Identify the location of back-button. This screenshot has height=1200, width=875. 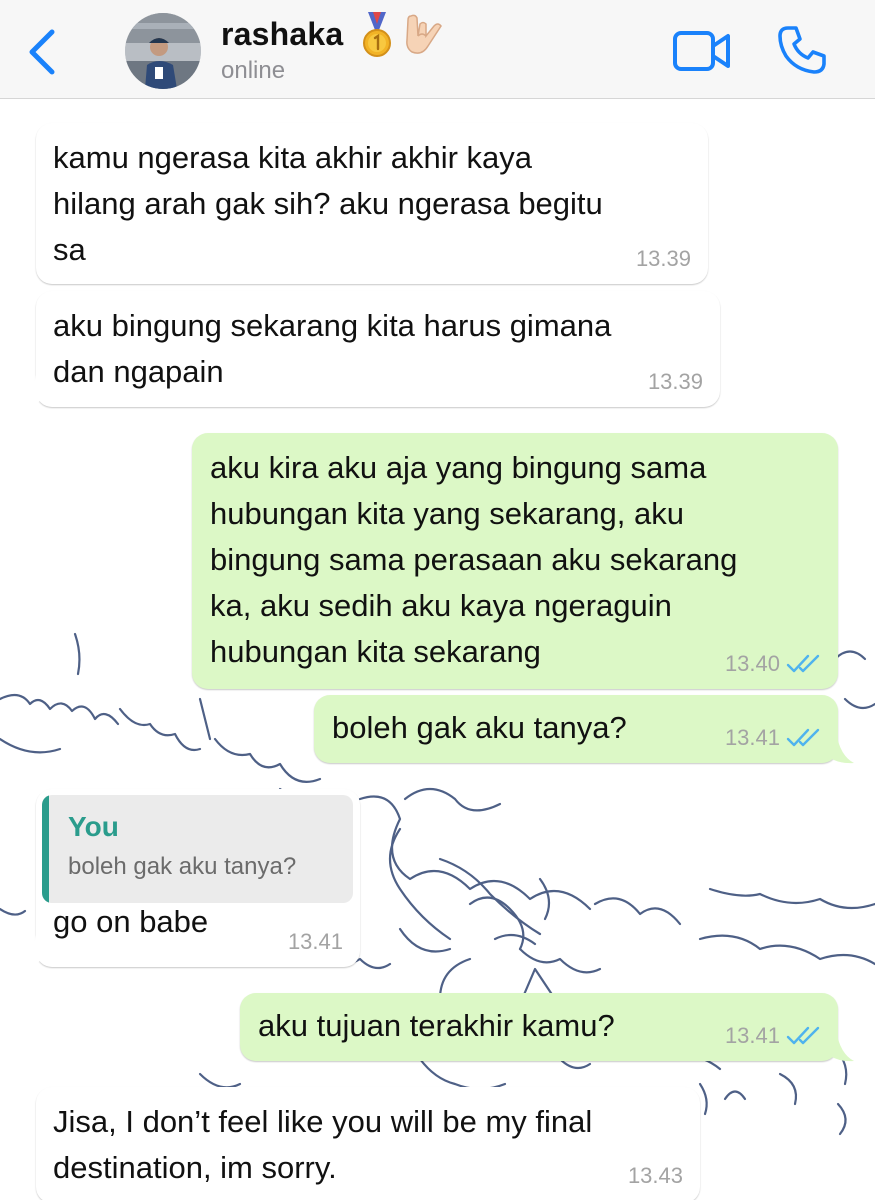
(42, 52).